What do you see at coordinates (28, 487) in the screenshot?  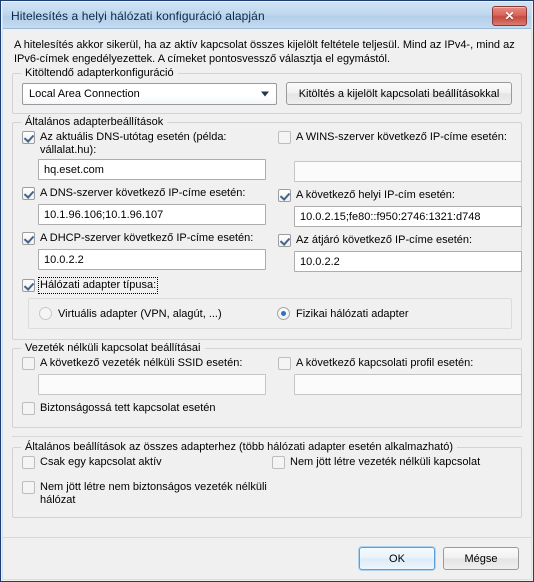 I see `no-unsecured-wireless-checkbox` at bounding box center [28, 487].